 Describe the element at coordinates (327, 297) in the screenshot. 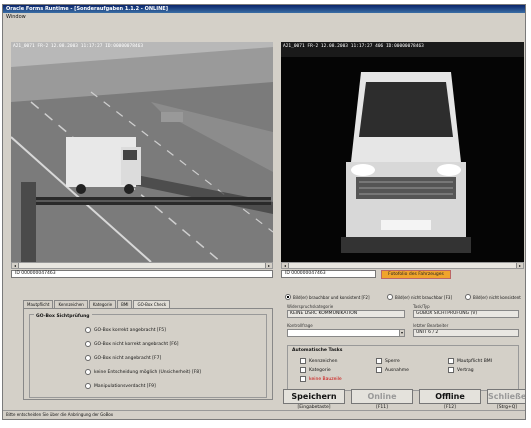

I see `radio-brauchbar-konsistent: Bild(er) brauchbar und konsistent [F2]` at that location.